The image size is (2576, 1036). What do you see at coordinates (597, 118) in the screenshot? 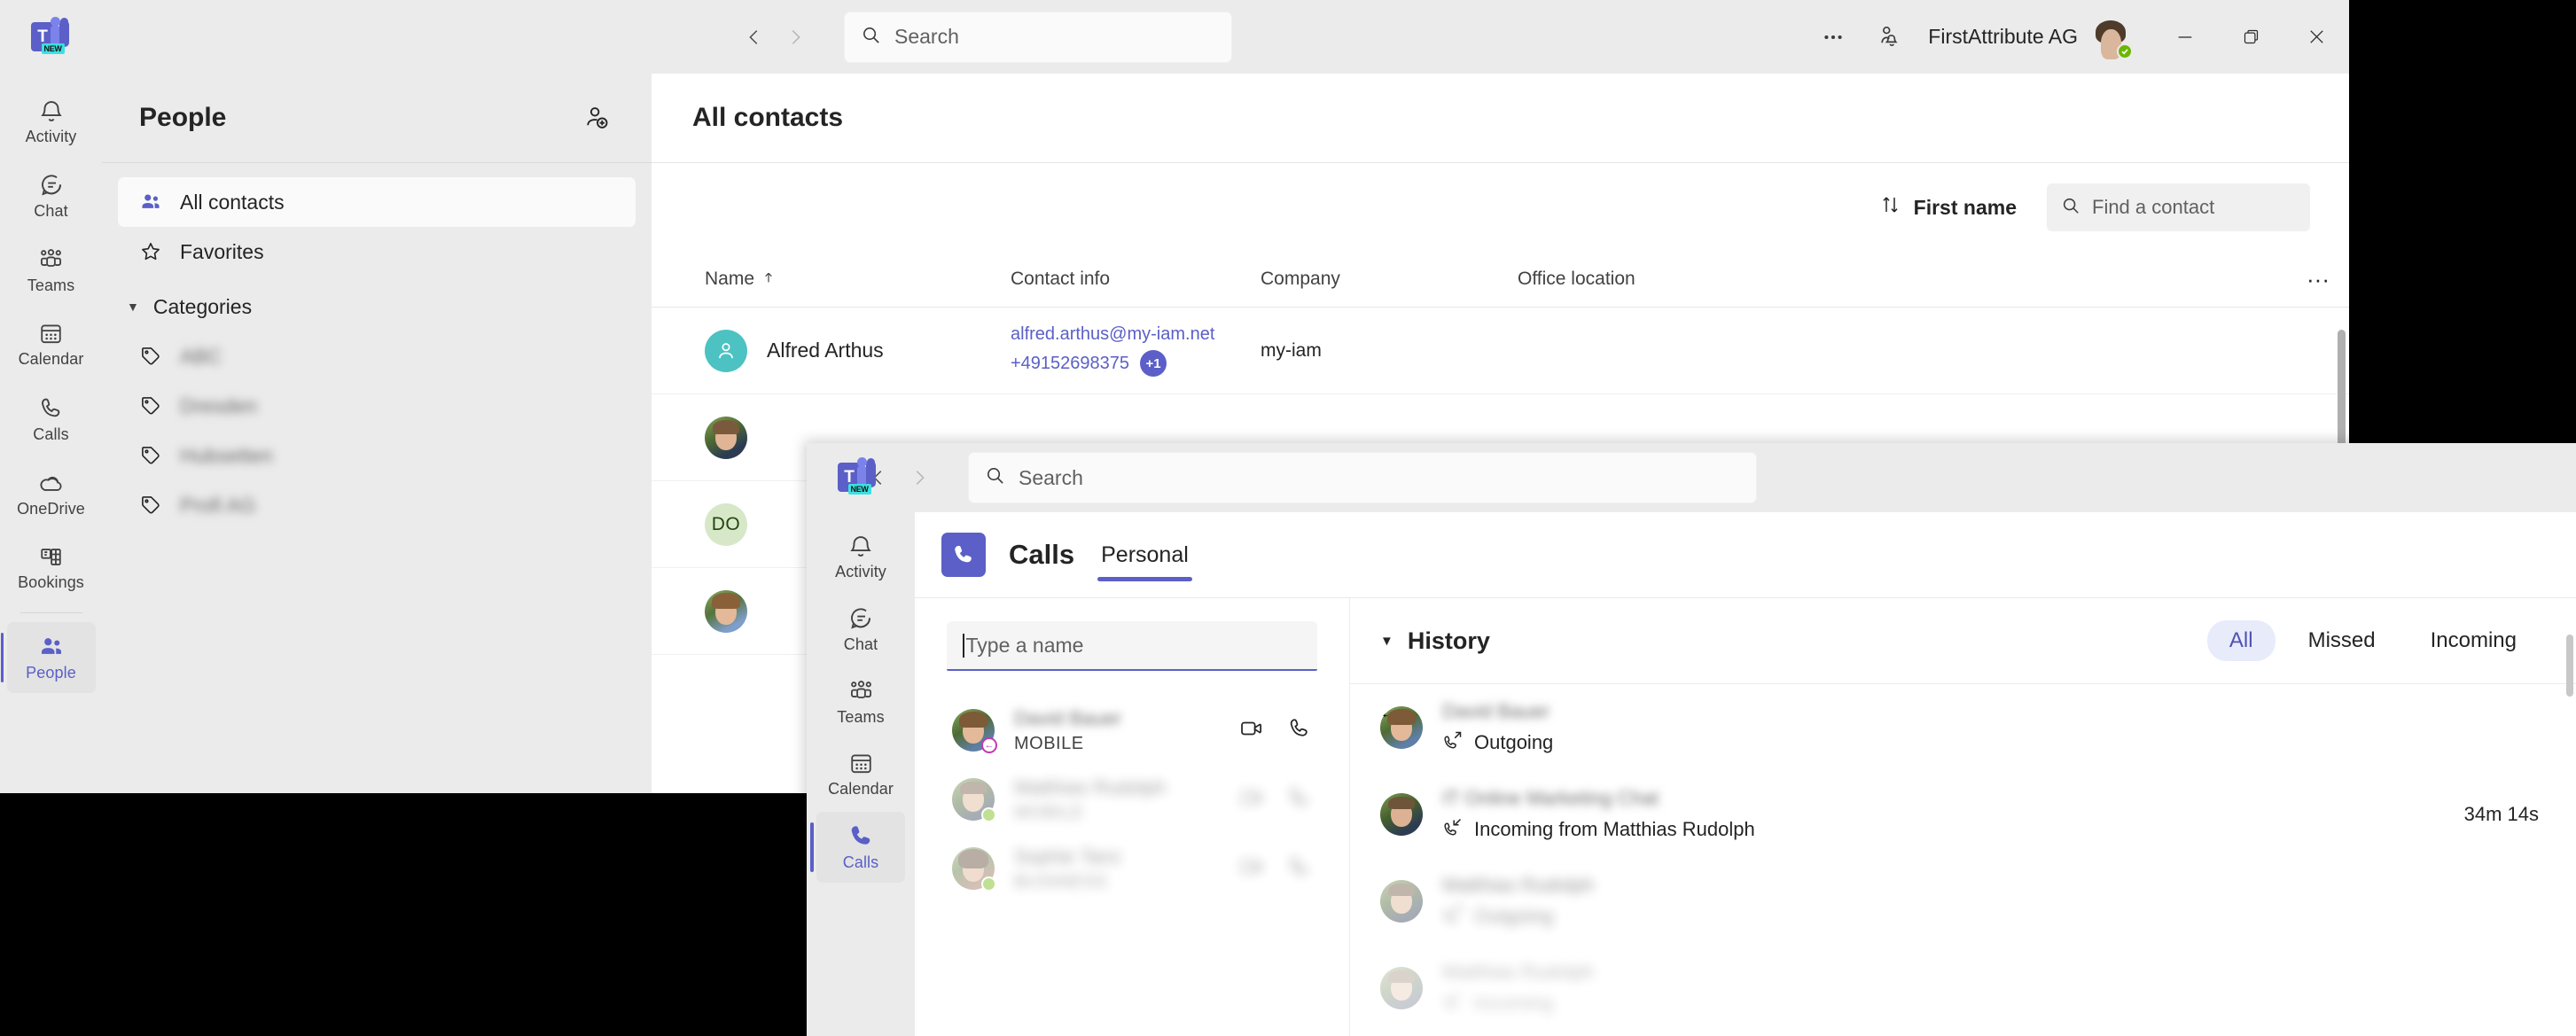
I see `person-add-icon` at bounding box center [597, 118].